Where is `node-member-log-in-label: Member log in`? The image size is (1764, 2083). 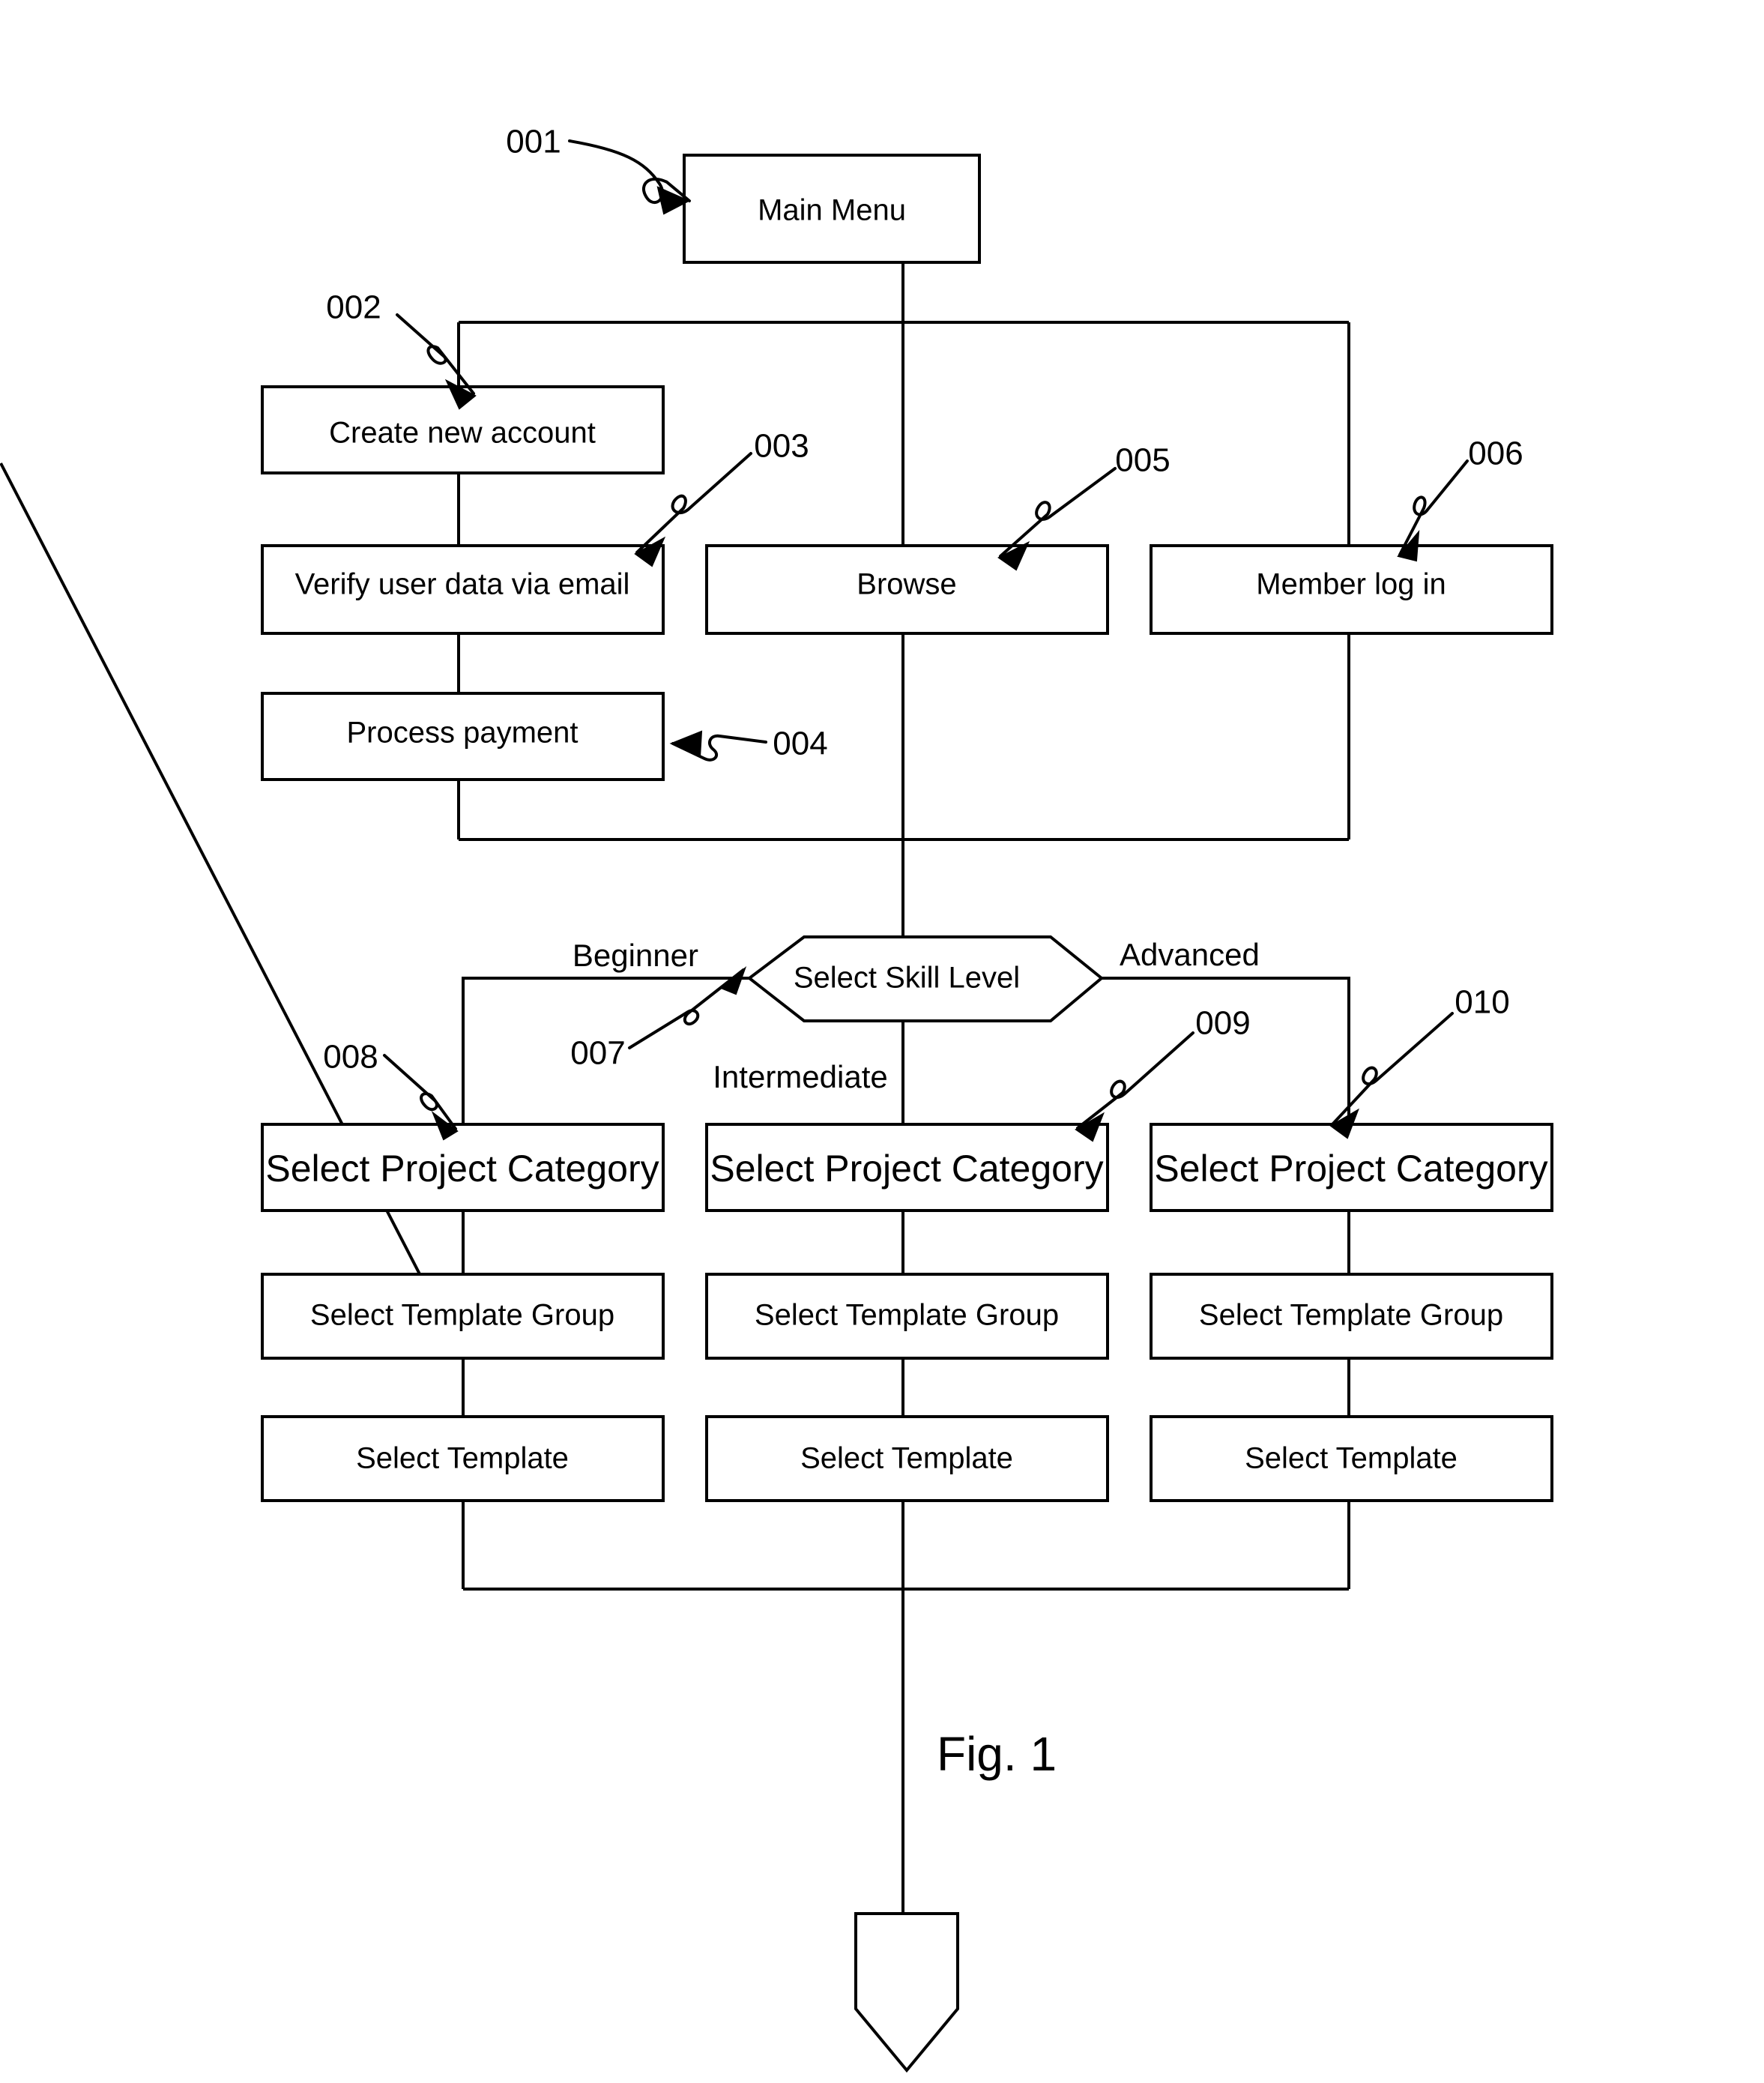
node-member-log-in-label: Member log in is located at coordinates (1351, 584).